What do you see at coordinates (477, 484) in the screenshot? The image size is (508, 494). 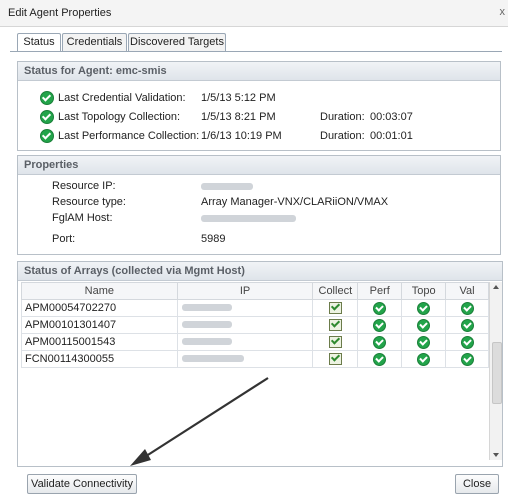 I see `close-button: Close` at bounding box center [477, 484].